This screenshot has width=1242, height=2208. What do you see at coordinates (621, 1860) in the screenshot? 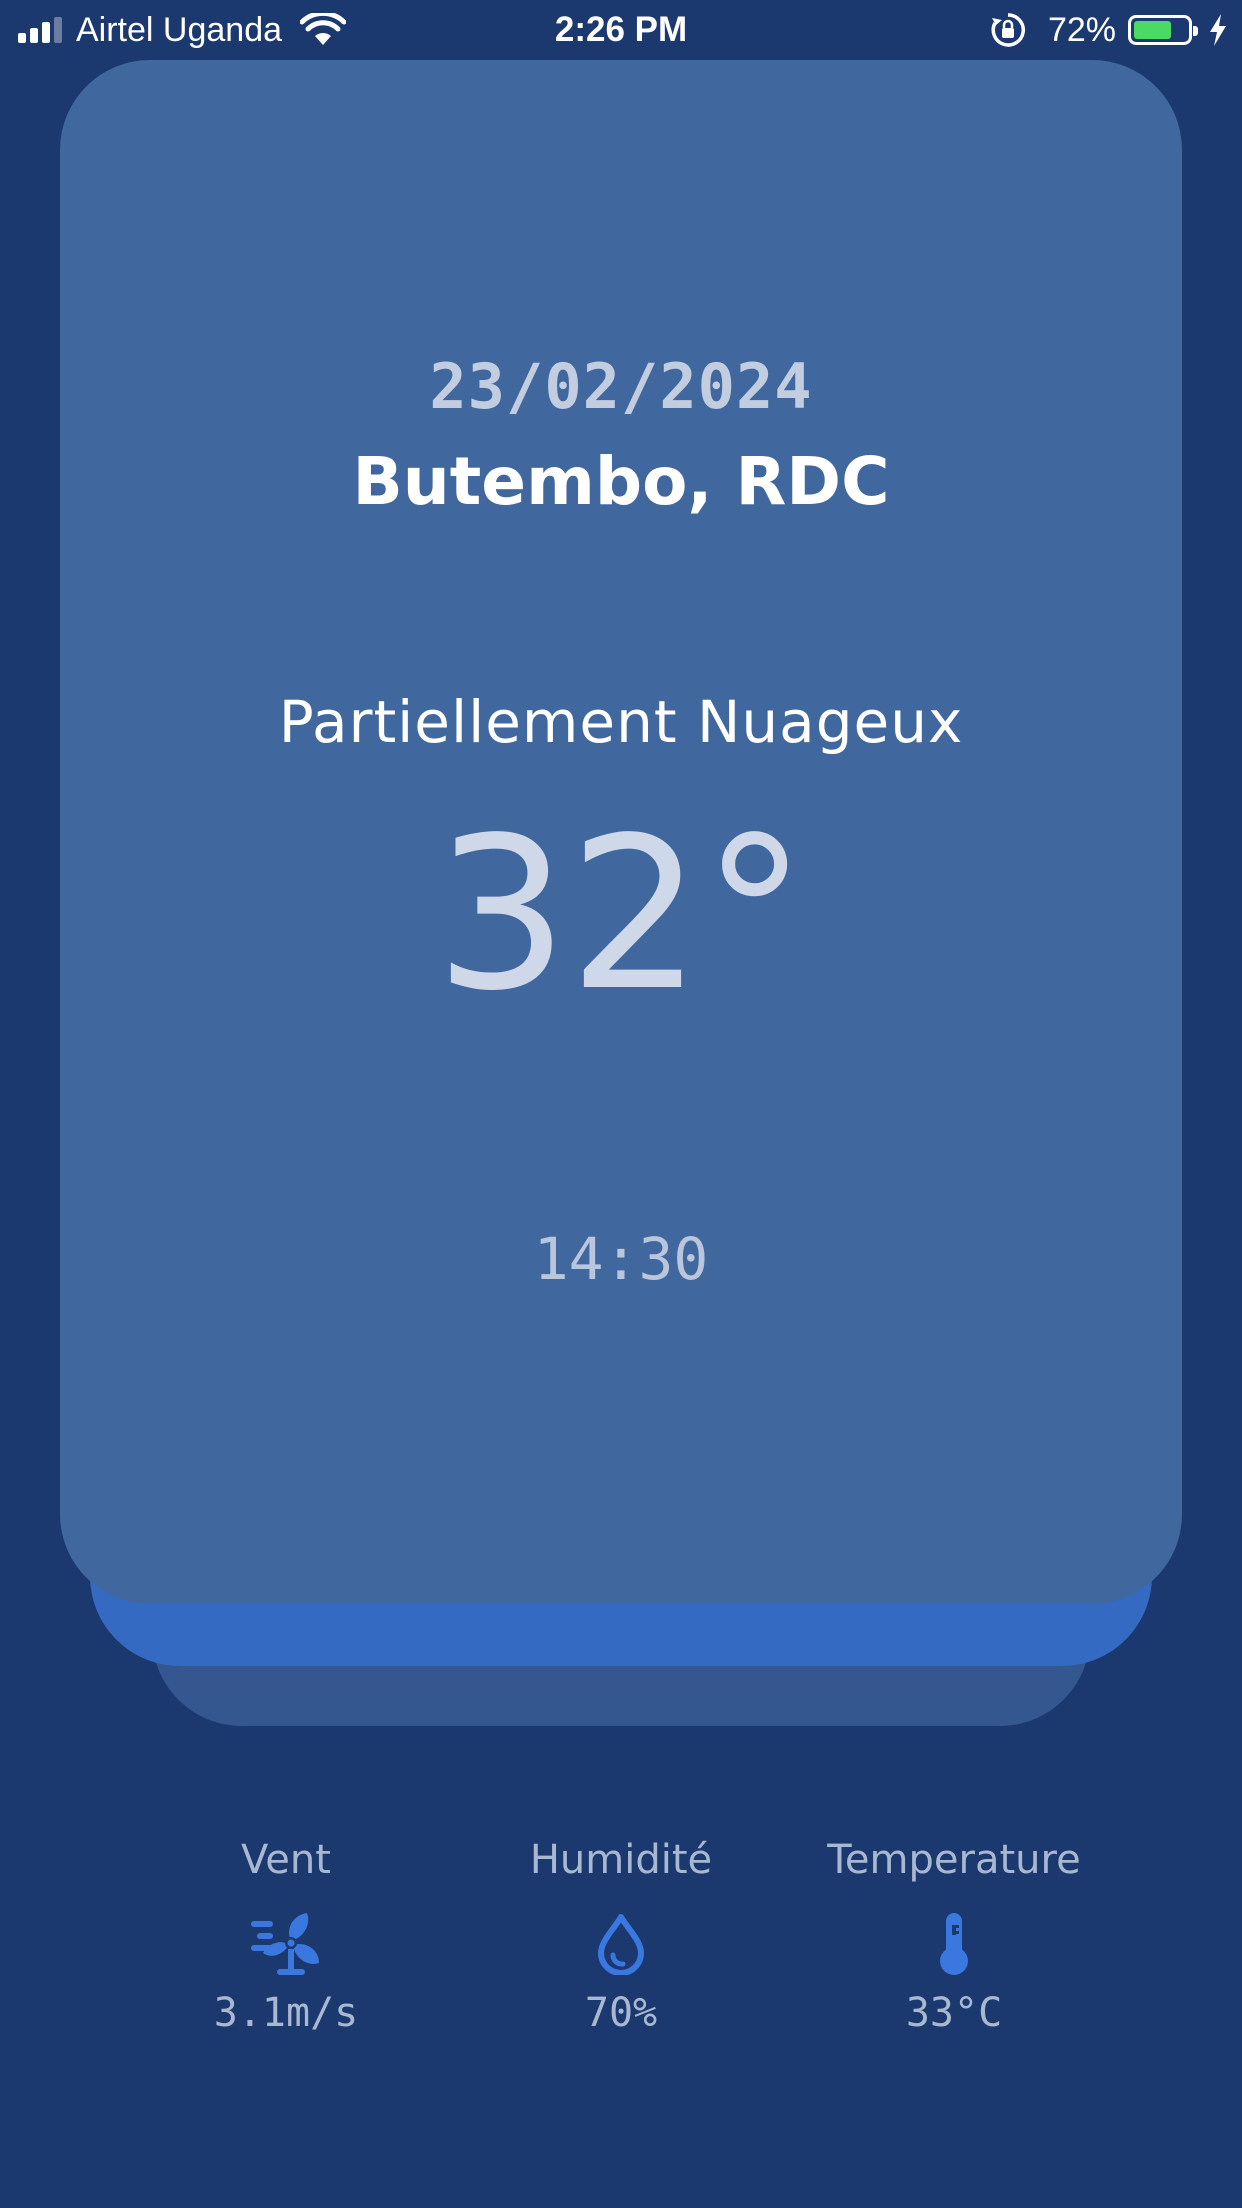
I see `stat-humidity-label: Humidité` at bounding box center [621, 1860].